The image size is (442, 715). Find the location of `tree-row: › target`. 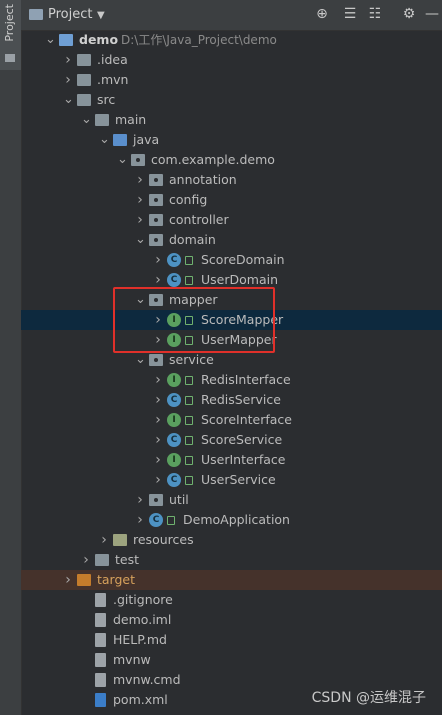

tree-row: › target is located at coordinates (231, 580).